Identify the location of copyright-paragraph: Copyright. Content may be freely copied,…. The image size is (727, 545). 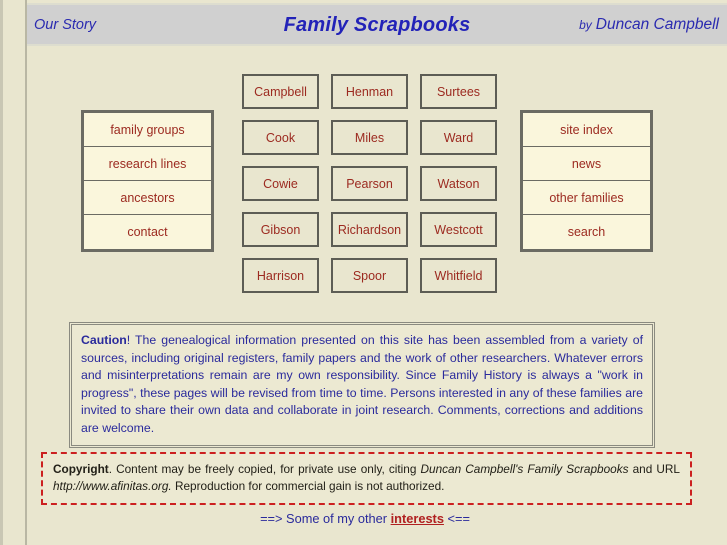
(366, 478).